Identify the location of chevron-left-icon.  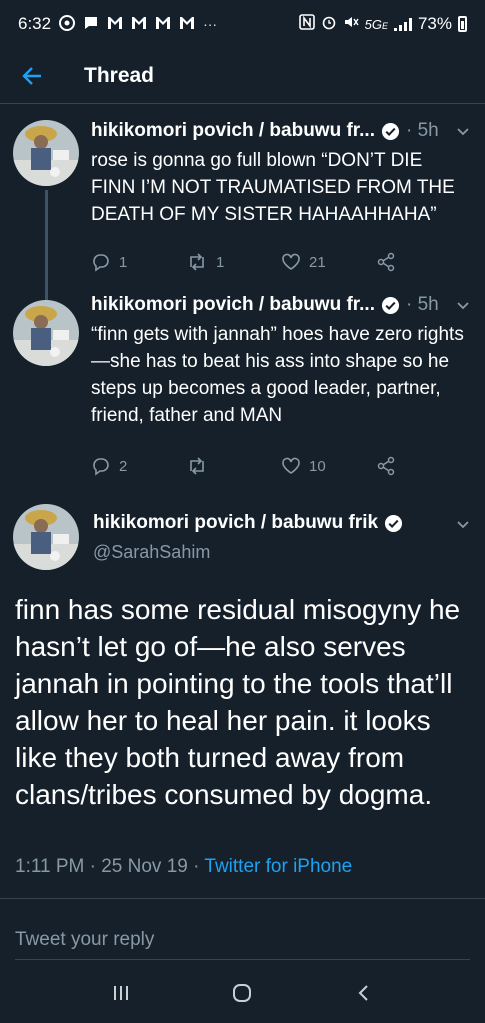
(363, 992).